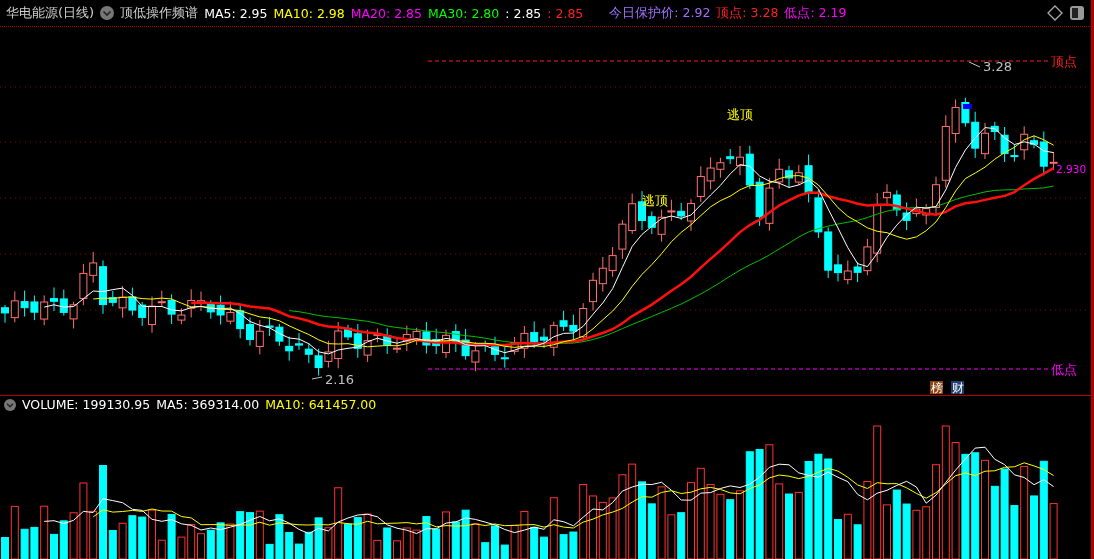 This screenshot has height=559, width=1094. Describe the element at coordinates (309, 13) in the screenshot. I see `indicator-value: MA10: 2.98` at that location.